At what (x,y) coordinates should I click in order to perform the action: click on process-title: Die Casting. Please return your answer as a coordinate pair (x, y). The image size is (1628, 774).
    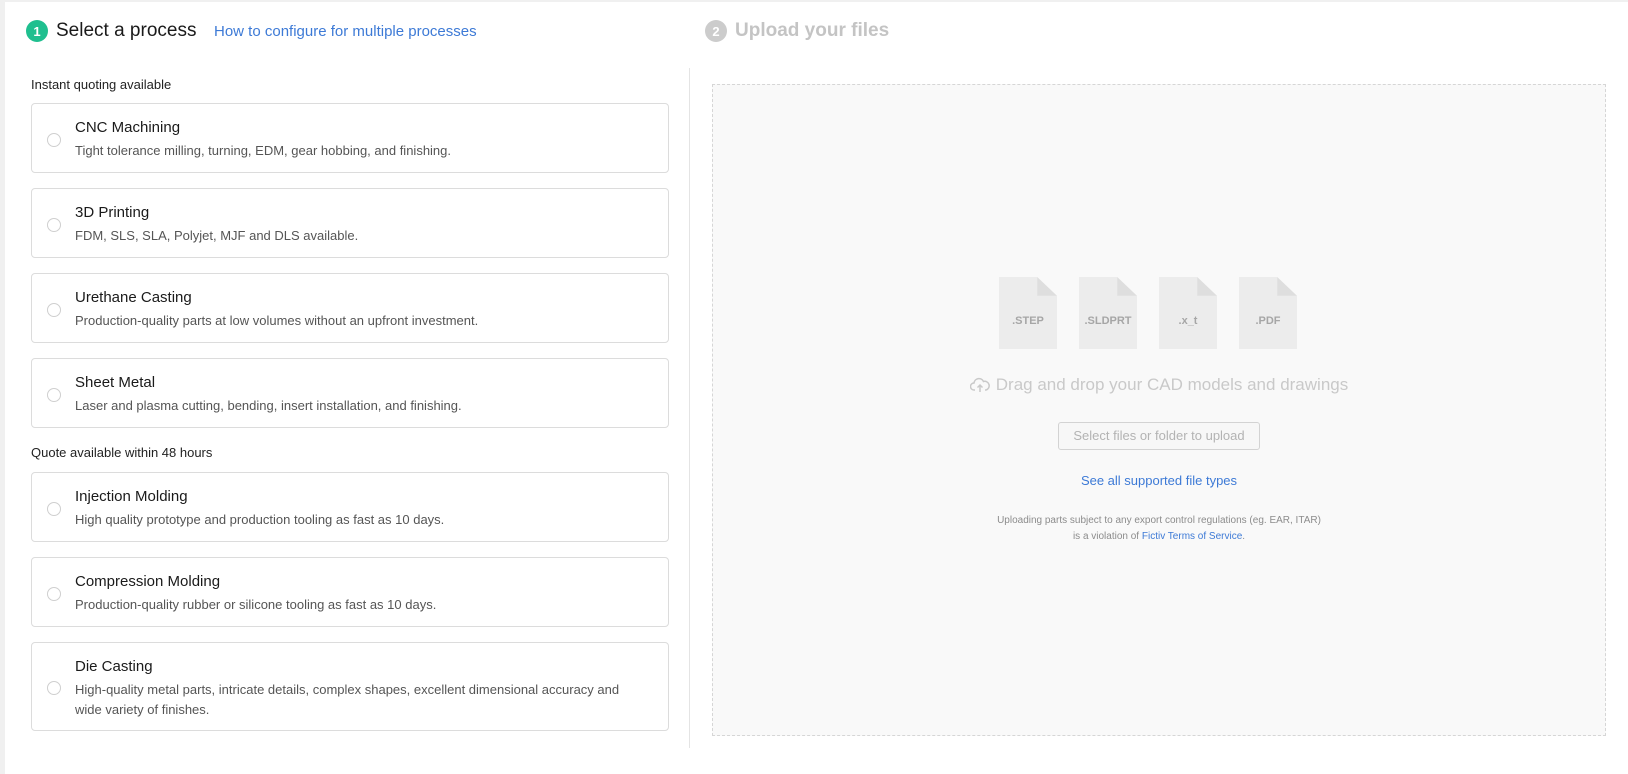
    Looking at the image, I should click on (114, 666).